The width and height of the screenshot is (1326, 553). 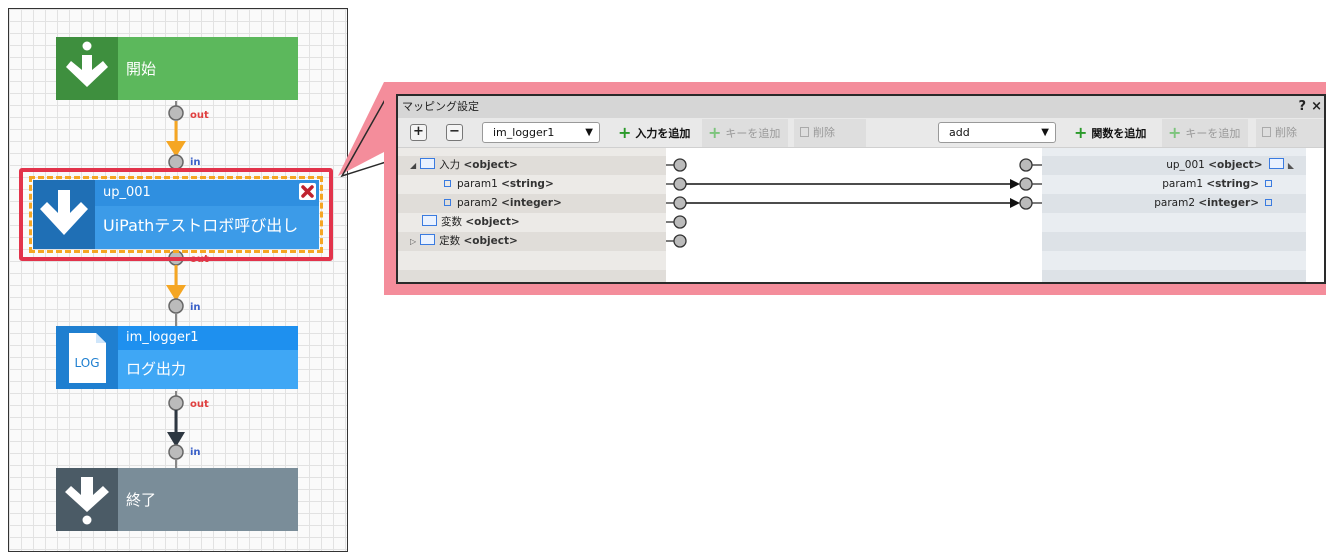 What do you see at coordinates (1316, 107) in the screenshot?
I see `close-icon: ×` at bounding box center [1316, 107].